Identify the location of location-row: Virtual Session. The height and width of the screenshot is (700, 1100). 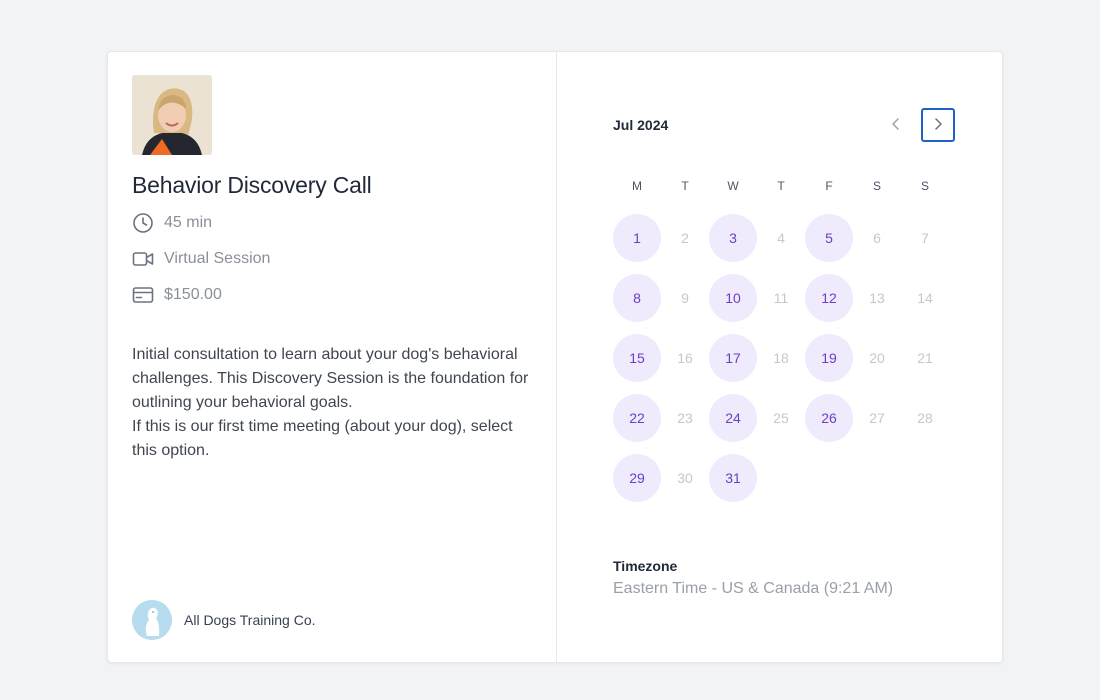
(332, 259).